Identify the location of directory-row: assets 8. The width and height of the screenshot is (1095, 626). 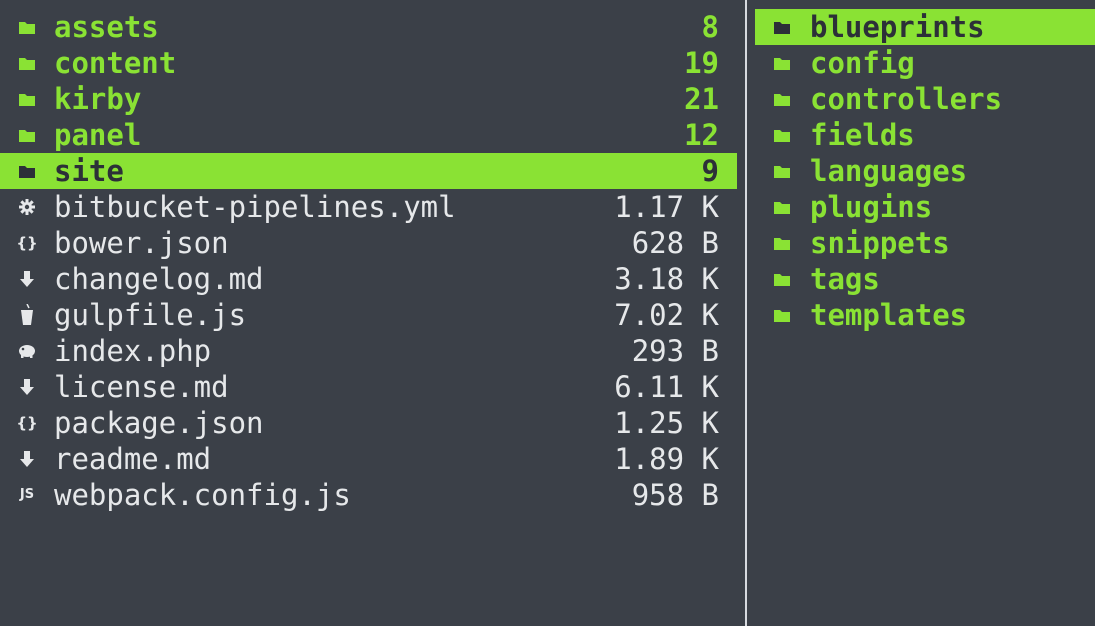
(368, 27).